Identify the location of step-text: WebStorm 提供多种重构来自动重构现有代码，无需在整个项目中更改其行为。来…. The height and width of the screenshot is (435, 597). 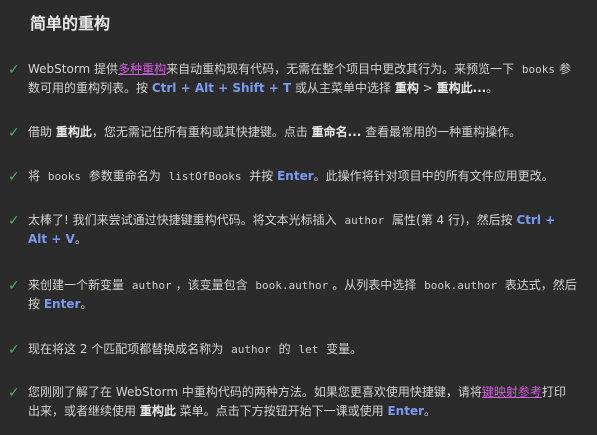
(302, 79).